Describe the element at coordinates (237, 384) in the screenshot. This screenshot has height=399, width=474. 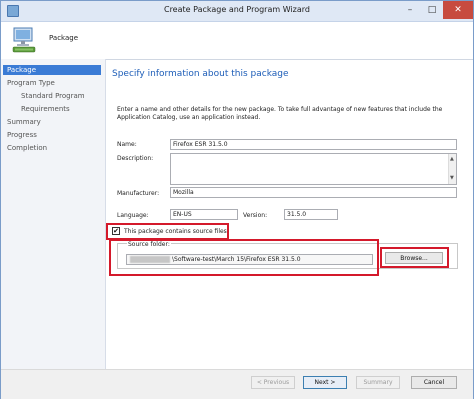
I see `wizard-footer: < Previous Next > Summary Cancel` at that location.